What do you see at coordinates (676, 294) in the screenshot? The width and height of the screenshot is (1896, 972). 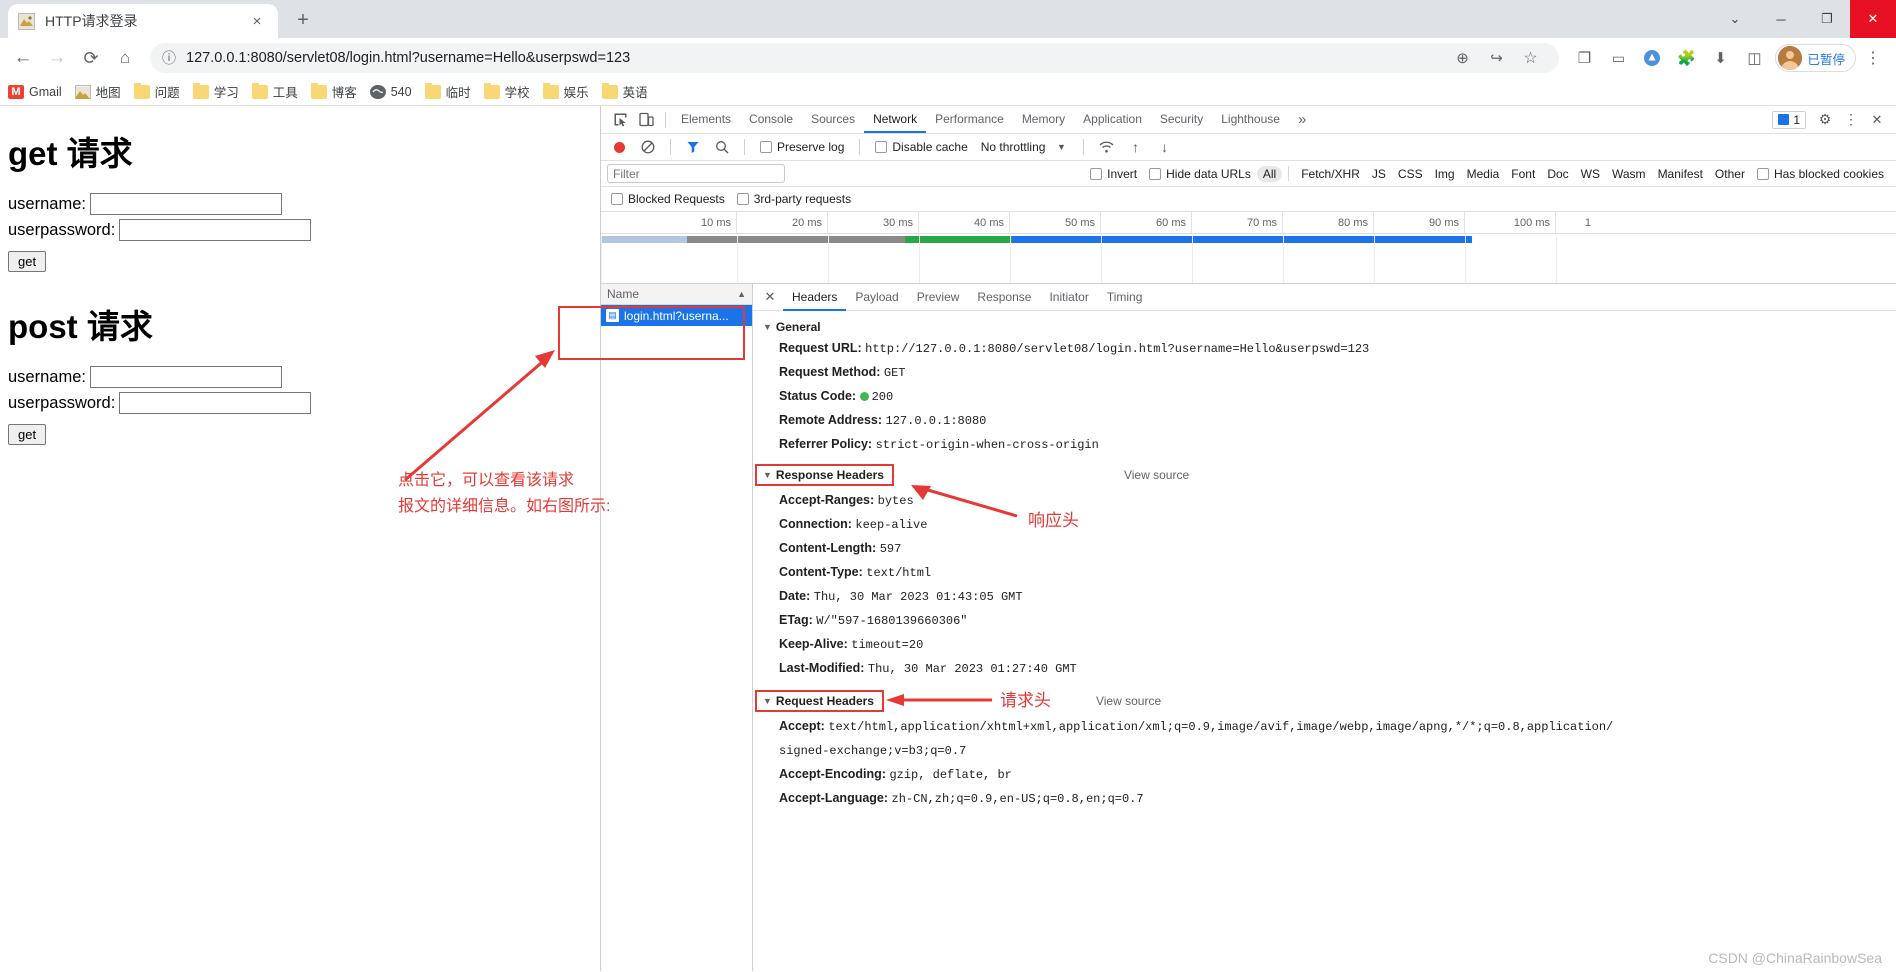 I see `request-list-header: Name ▲` at bounding box center [676, 294].